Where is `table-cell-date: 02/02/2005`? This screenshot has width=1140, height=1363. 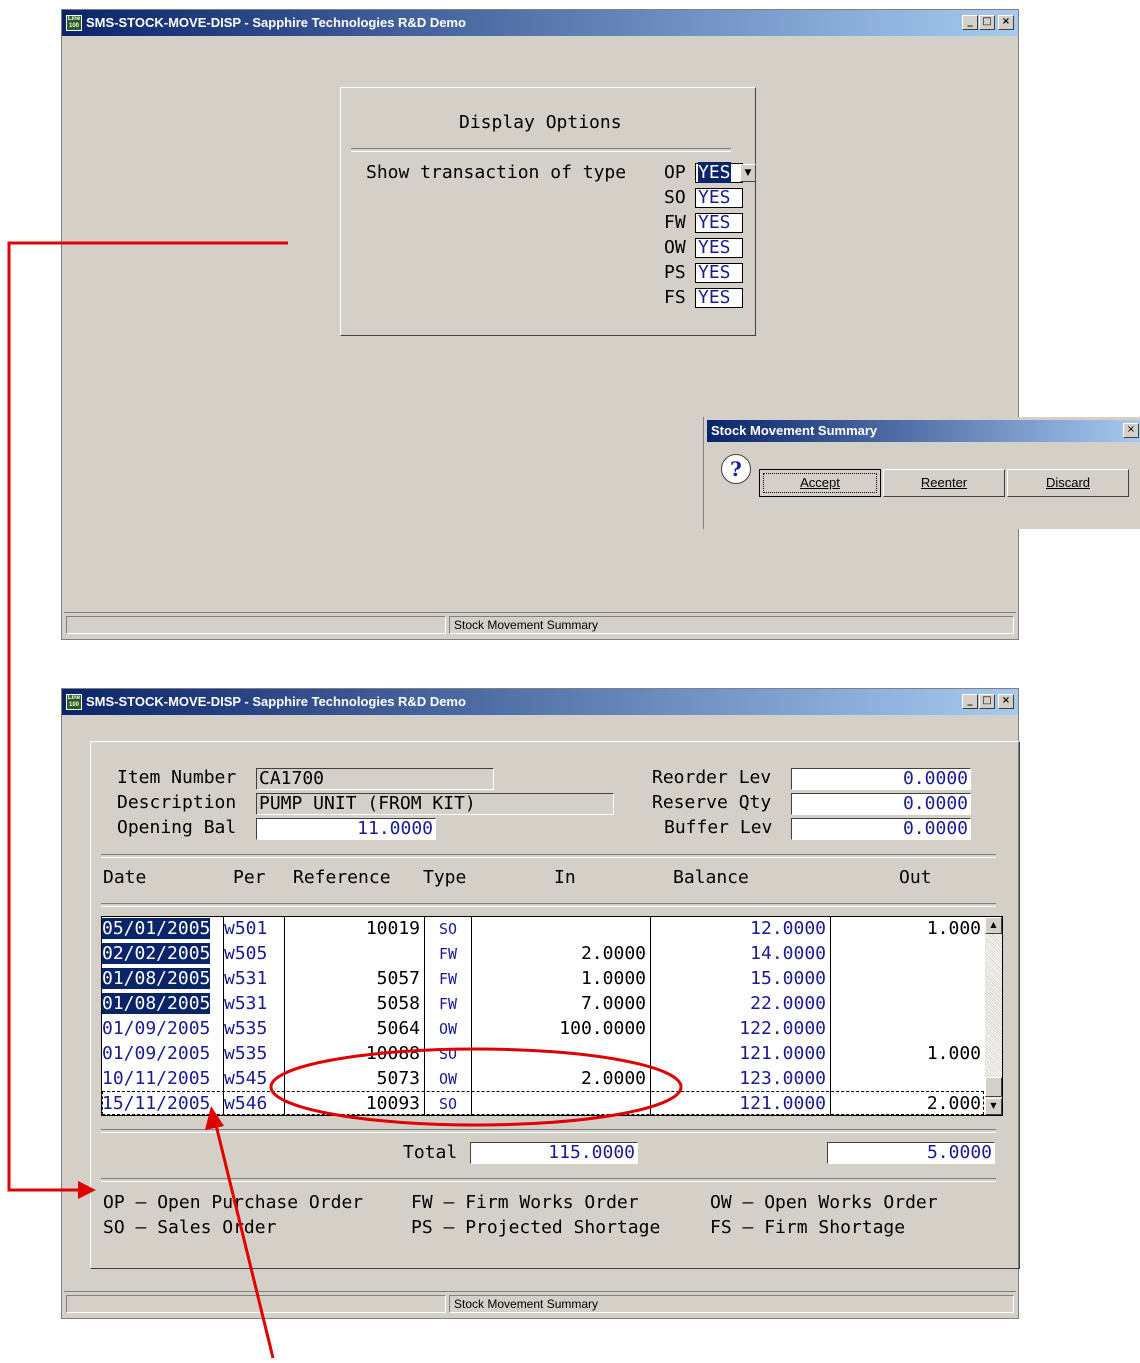
table-cell-date: 02/02/2005 is located at coordinates (162, 954).